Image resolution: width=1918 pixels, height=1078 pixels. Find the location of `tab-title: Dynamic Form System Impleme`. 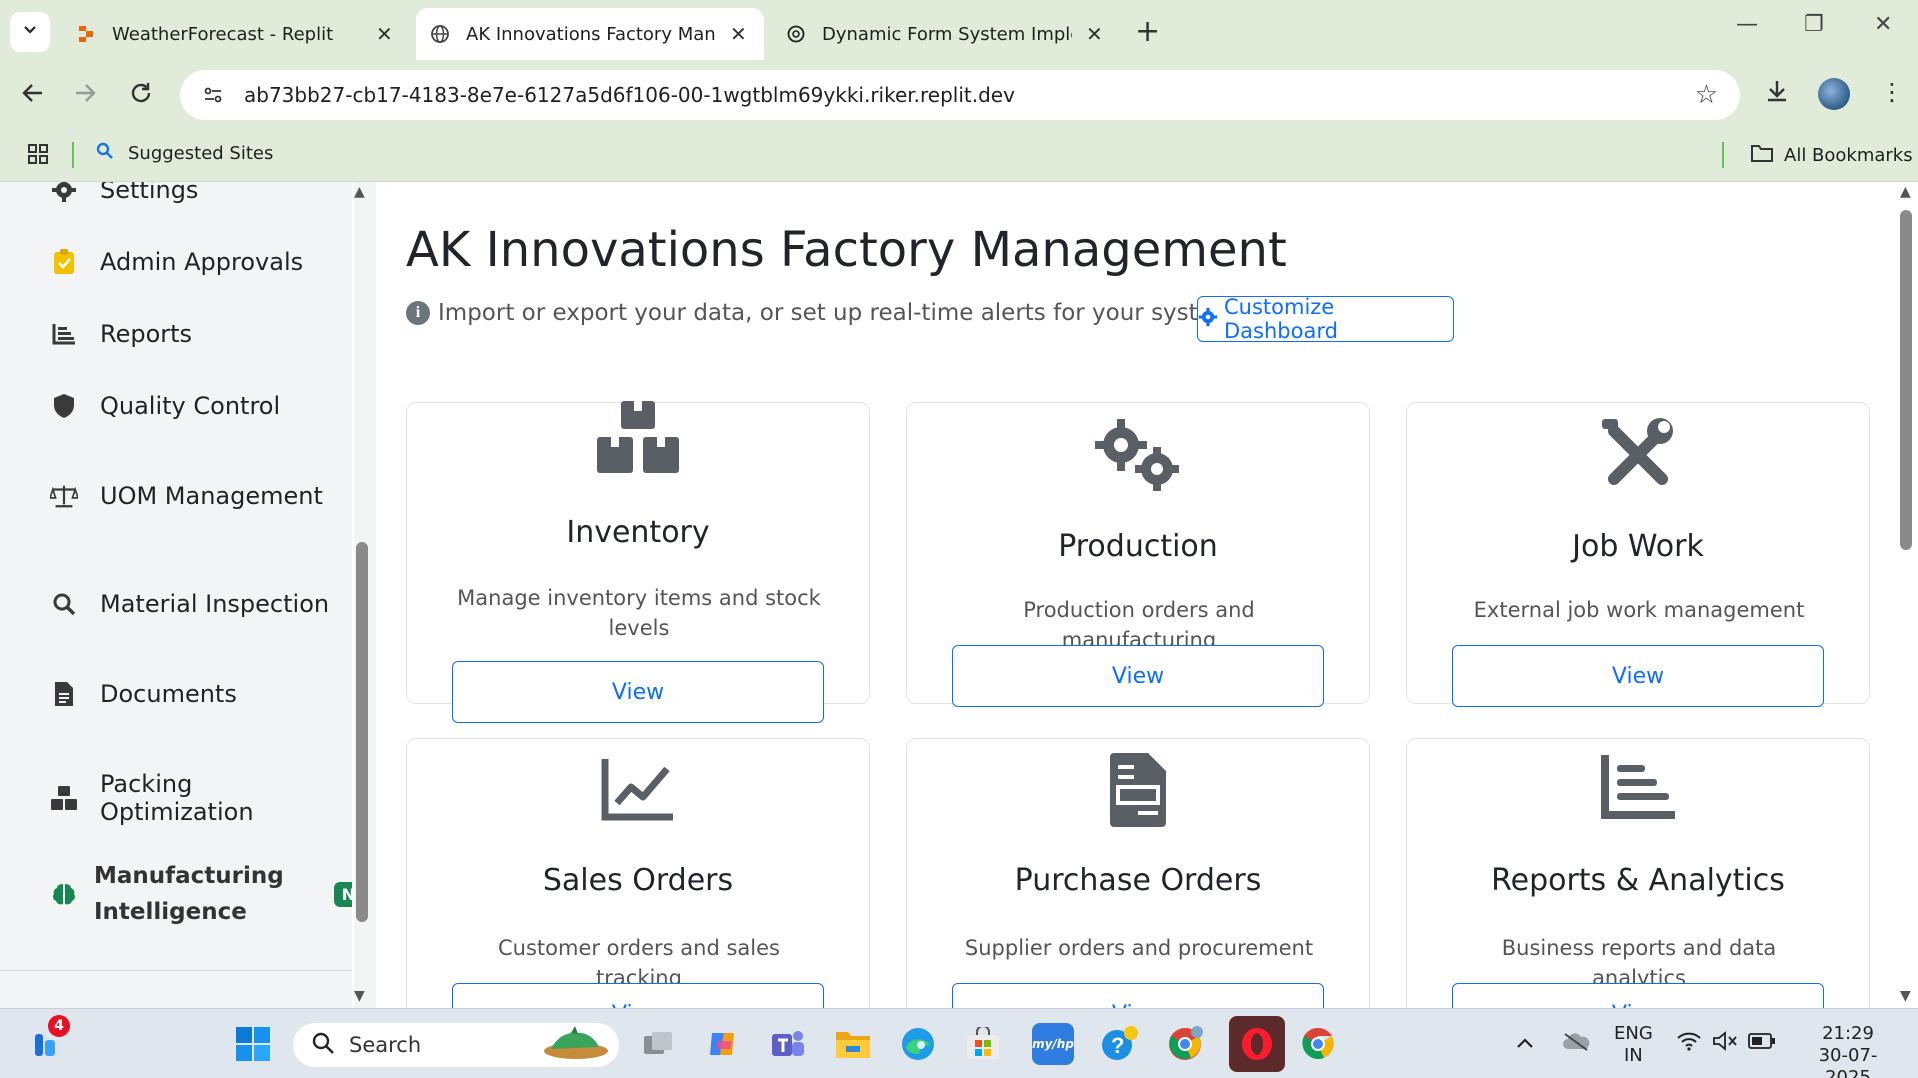

tab-title: Dynamic Form System Impleme is located at coordinates (947, 34).